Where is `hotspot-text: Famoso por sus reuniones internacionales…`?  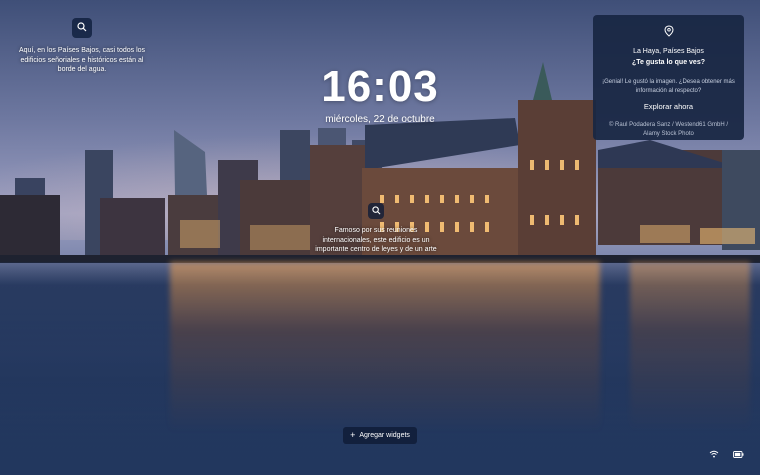 hotspot-text: Famoso por sus reuniones internacionales… is located at coordinates (376, 240).